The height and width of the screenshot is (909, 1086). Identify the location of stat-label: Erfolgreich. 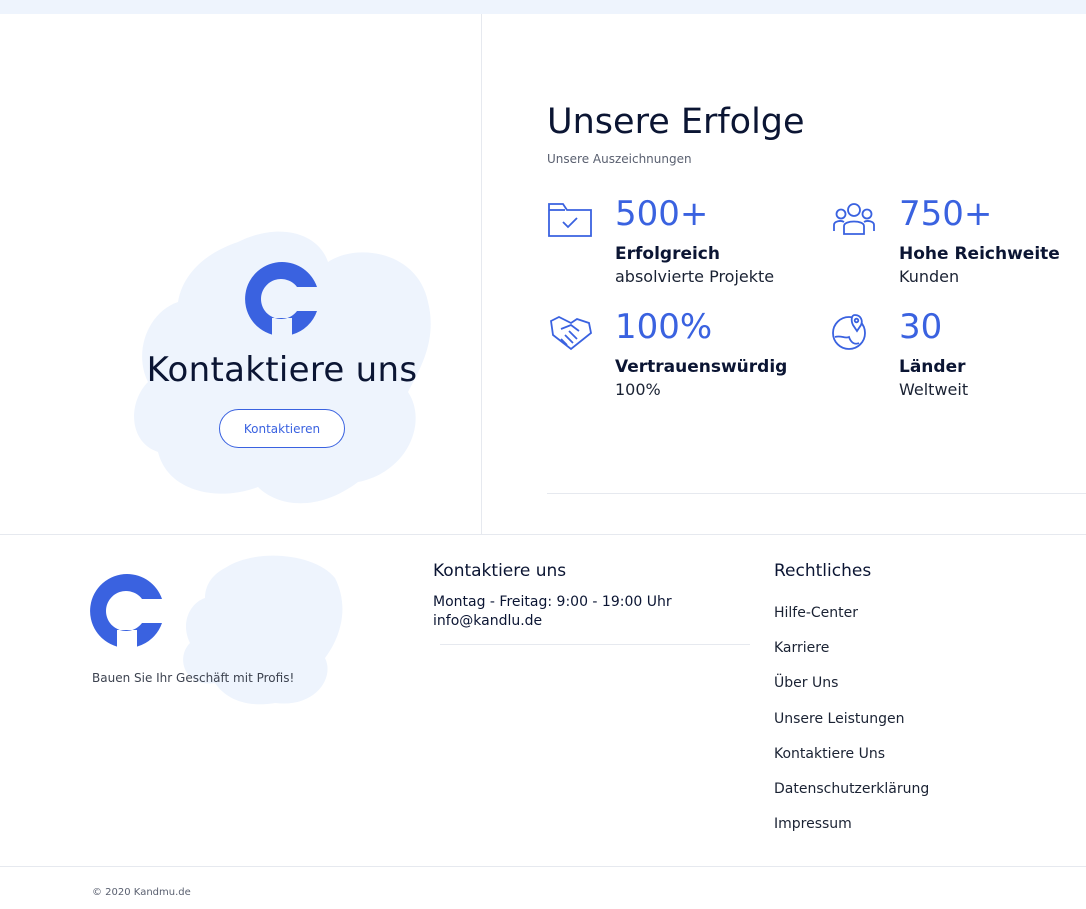
(667, 254).